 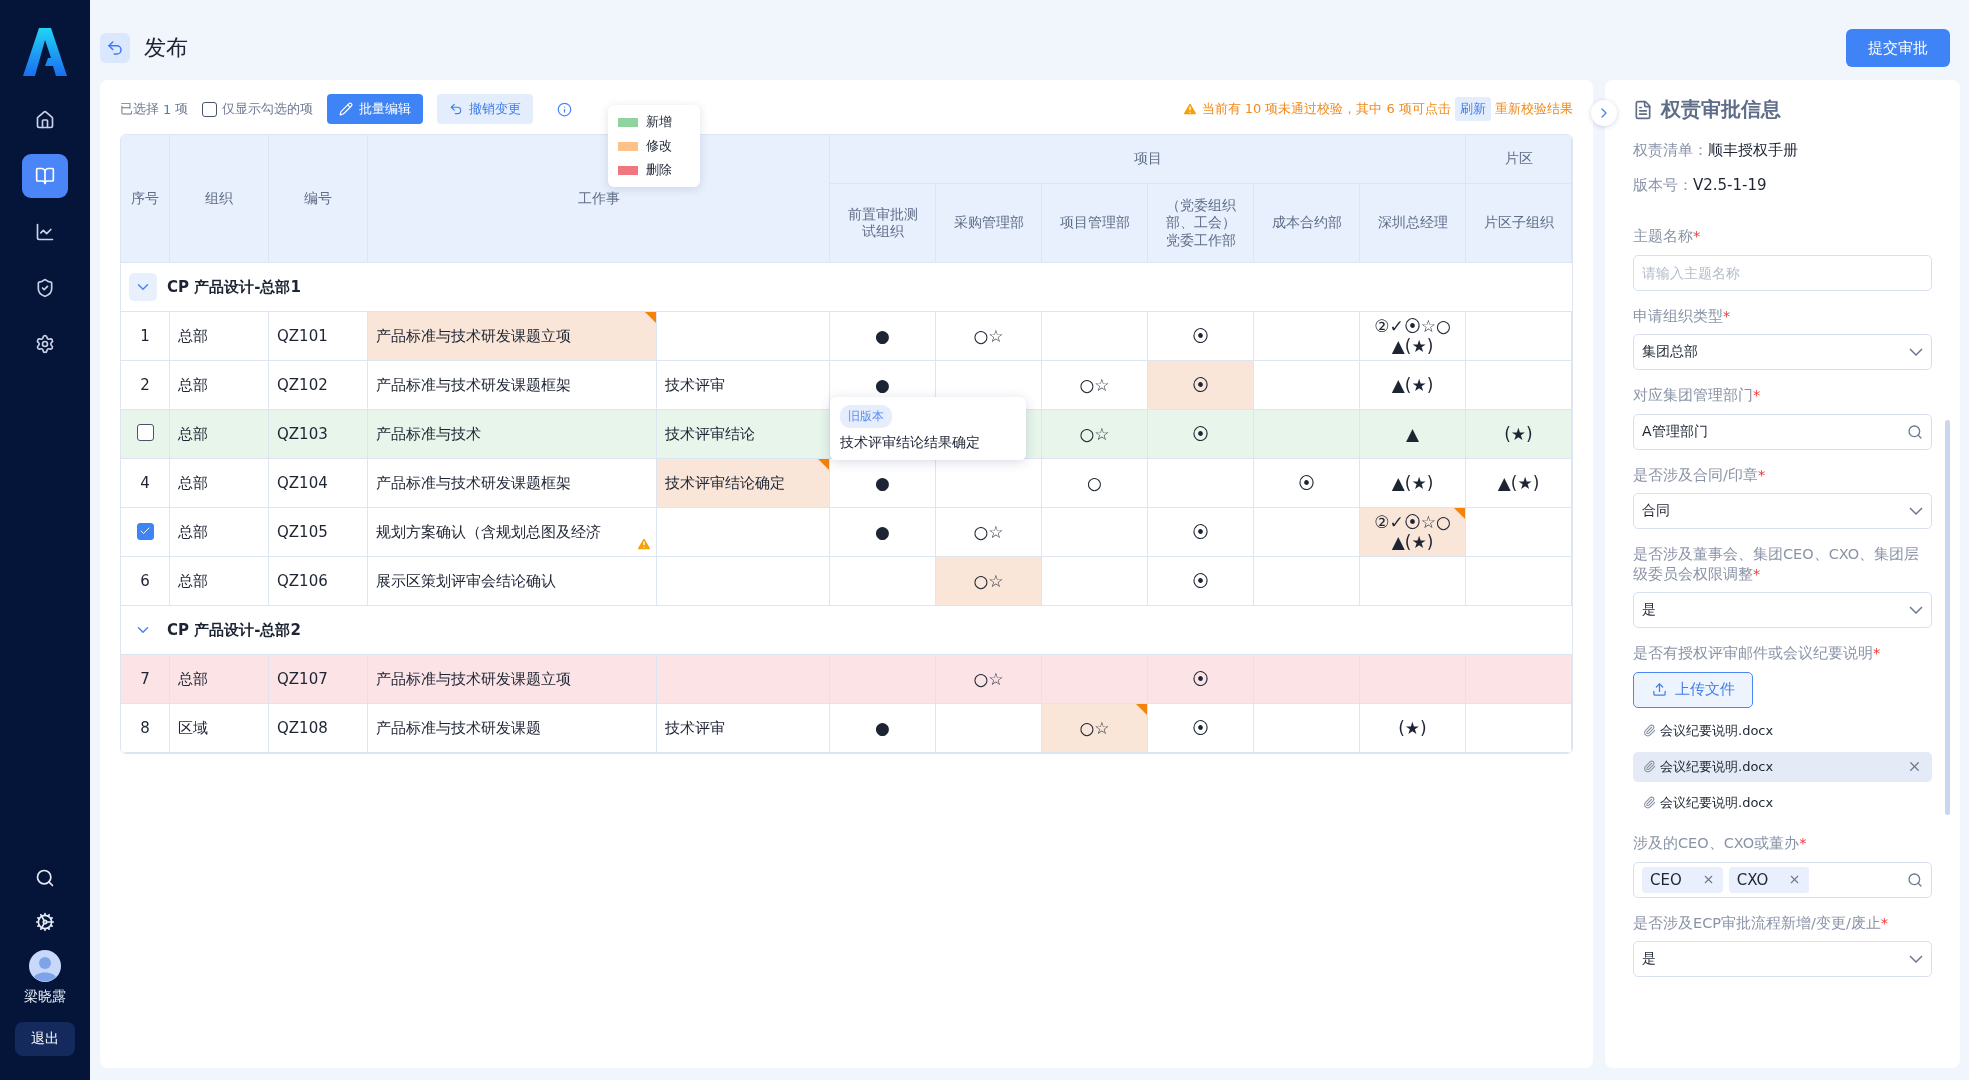 What do you see at coordinates (1777, 564) in the screenshot?
I see `field-label: 是否涉及董事会、集团CEO、CXO、集团层级委员会权限调整*` at bounding box center [1777, 564].